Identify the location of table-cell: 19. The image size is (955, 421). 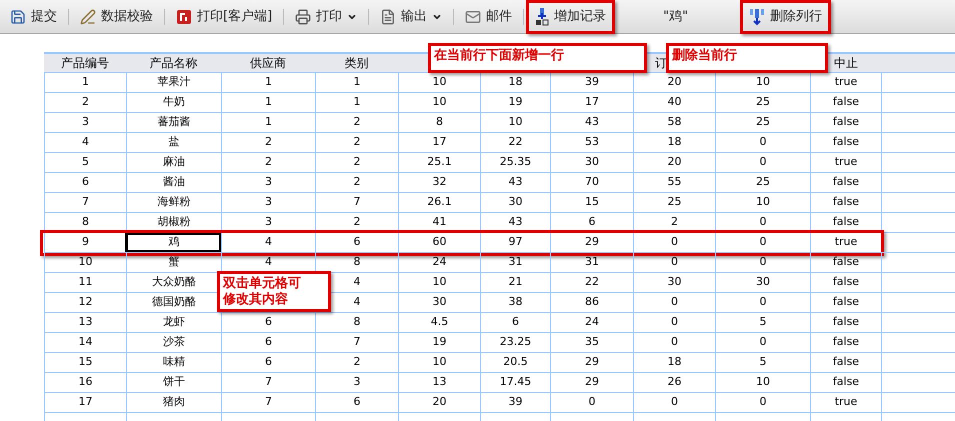
(439, 342).